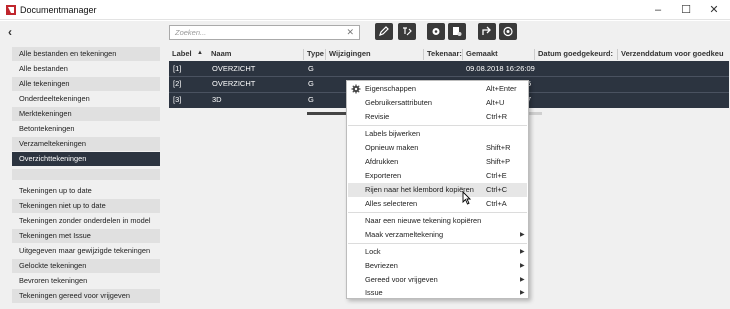 The width and height of the screenshot is (730, 309). Describe the element at coordinates (575, 53) in the screenshot. I see `column-header-datum-goedgekeurd: Datum goedgekeurd:` at that location.